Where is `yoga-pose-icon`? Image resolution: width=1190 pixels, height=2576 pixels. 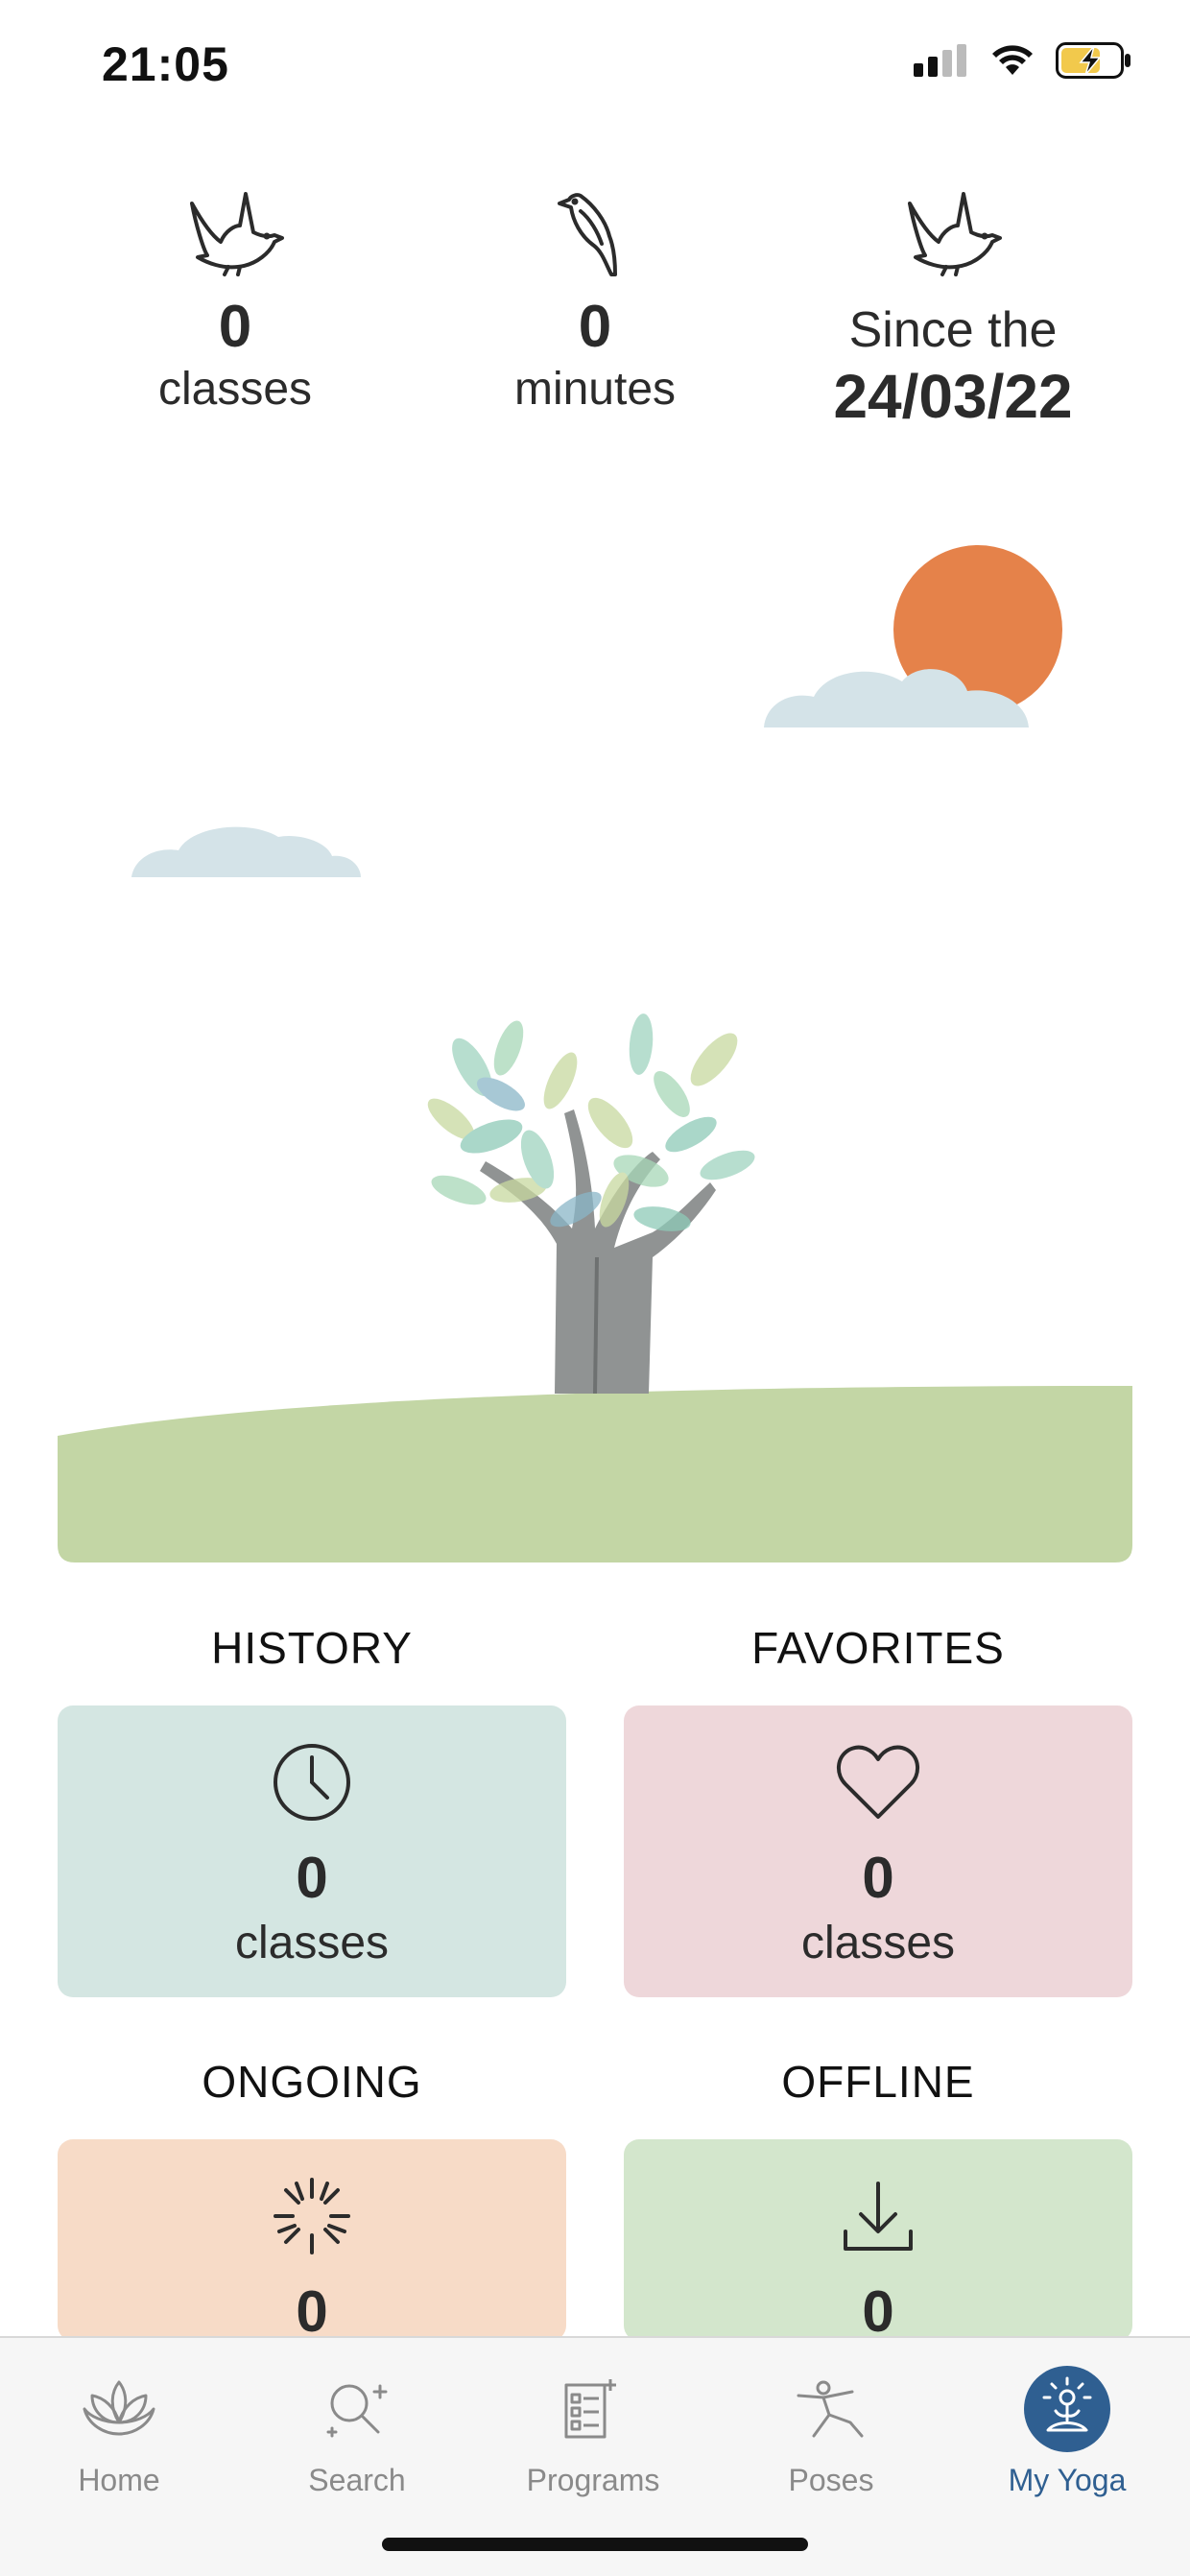 yoga-pose-icon is located at coordinates (831, 2409).